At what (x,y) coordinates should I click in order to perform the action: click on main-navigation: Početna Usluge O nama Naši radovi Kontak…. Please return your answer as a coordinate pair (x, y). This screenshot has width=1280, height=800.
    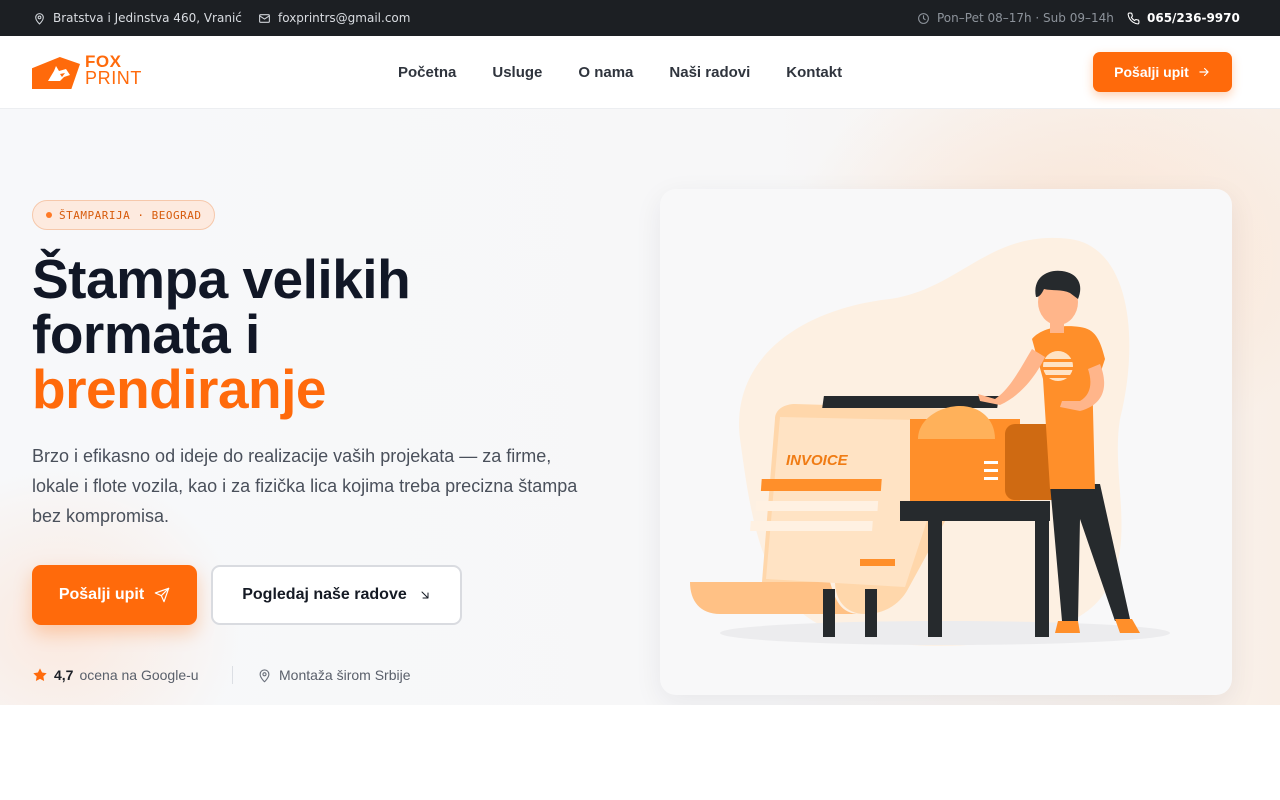
    Looking at the image, I should click on (620, 72).